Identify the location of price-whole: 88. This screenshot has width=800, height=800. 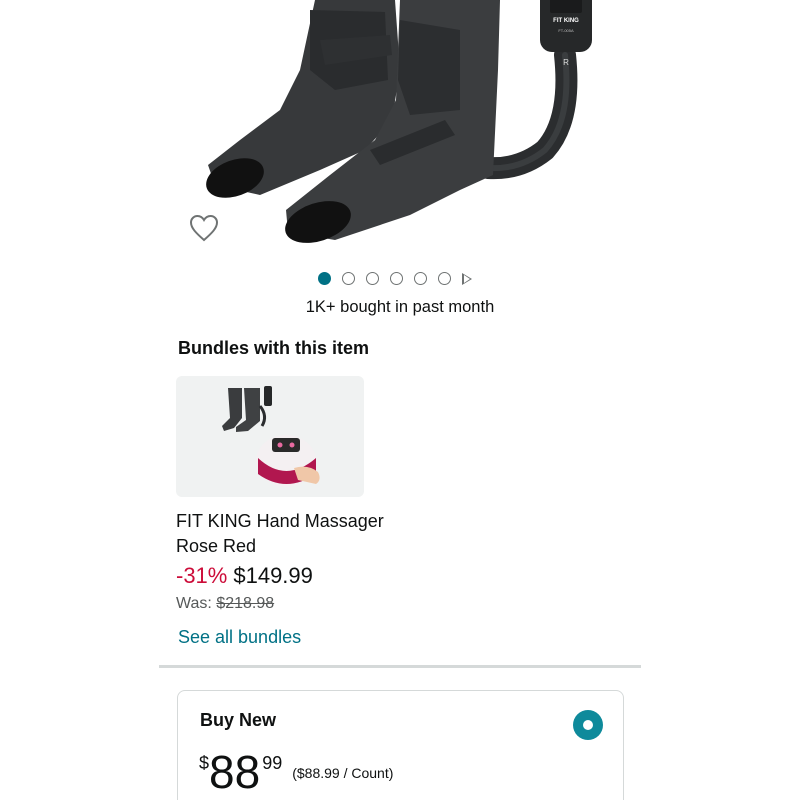
(235, 772).